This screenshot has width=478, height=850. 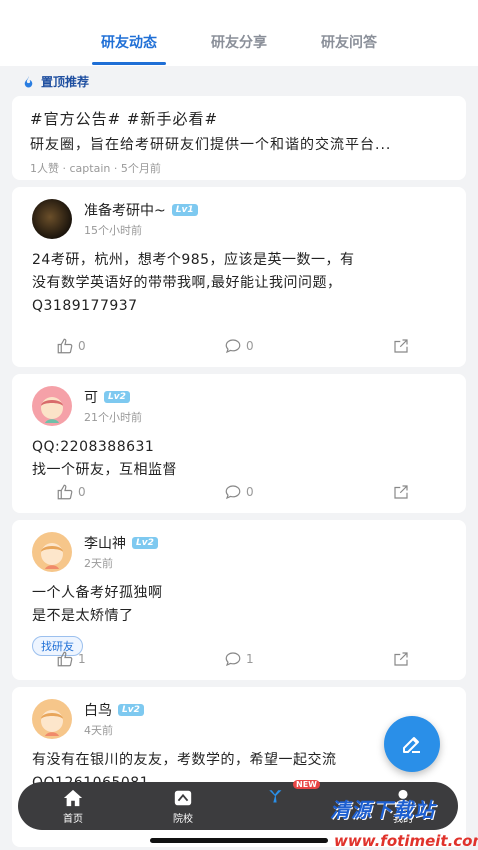 What do you see at coordinates (239, 406) in the screenshot?
I see `post-author: 可 Lv2 21个小时前` at bounding box center [239, 406].